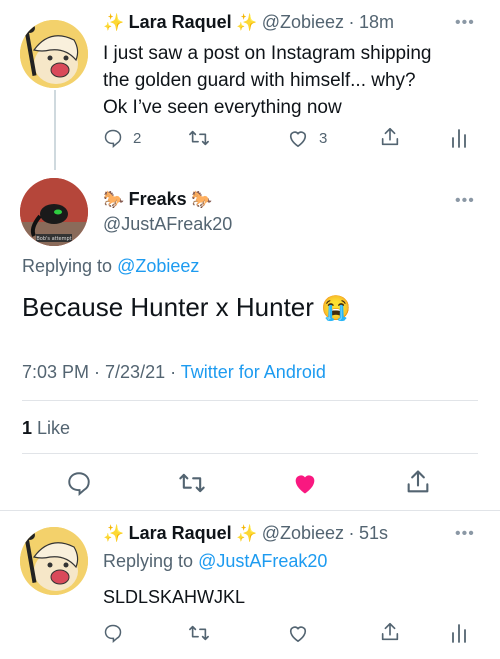  I want to click on replying-to: Replying to @JustAFreak20, so click(215, 561).